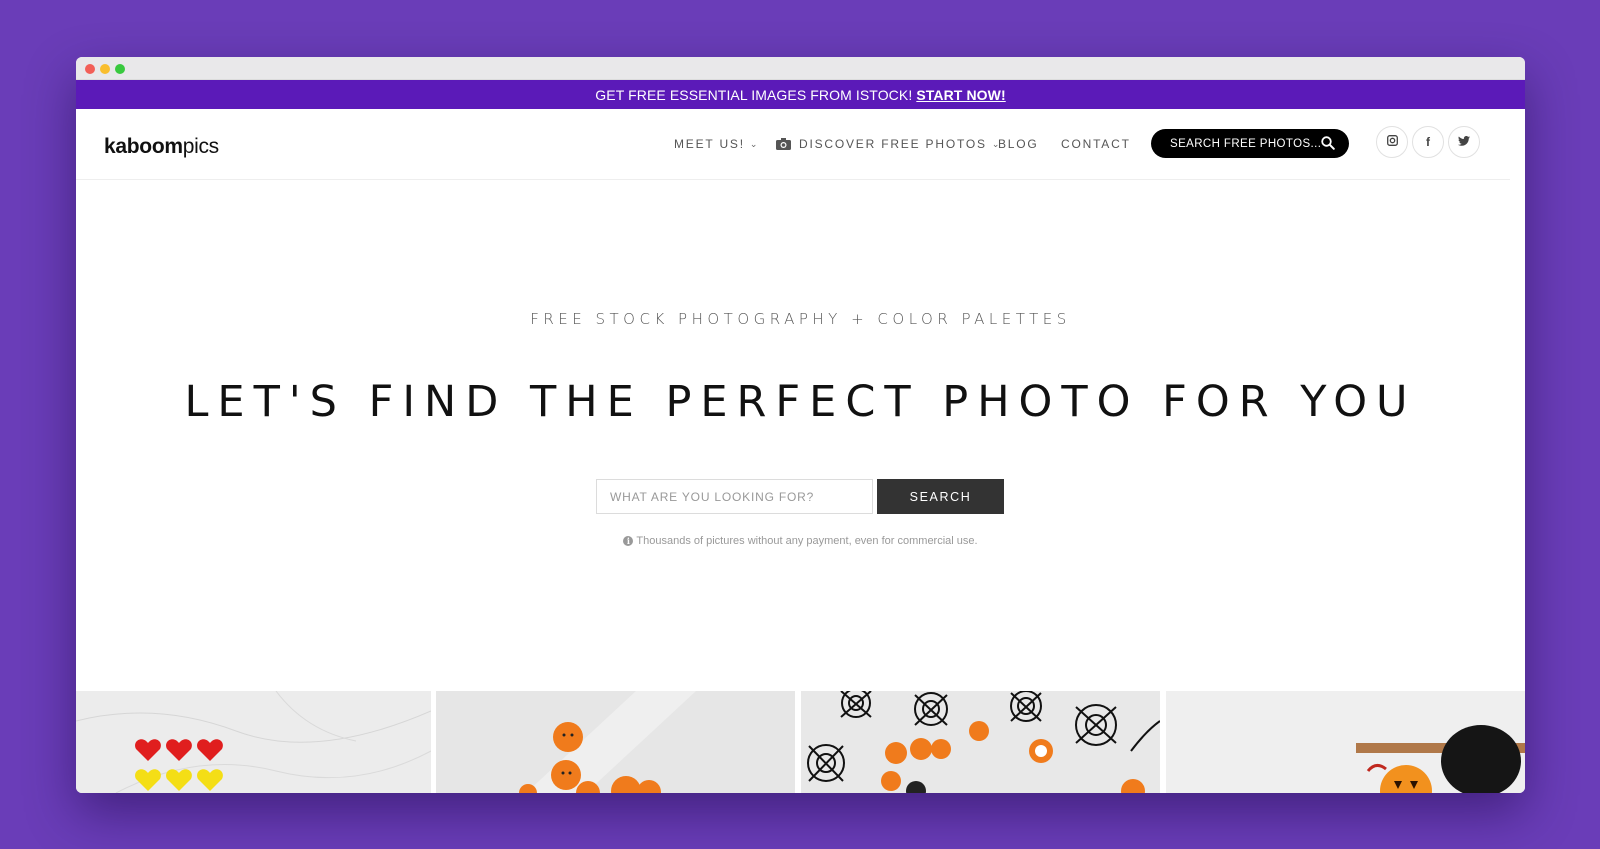  I want to click on photo-thumb-pumpkin-shelf, so click(1345, 742).